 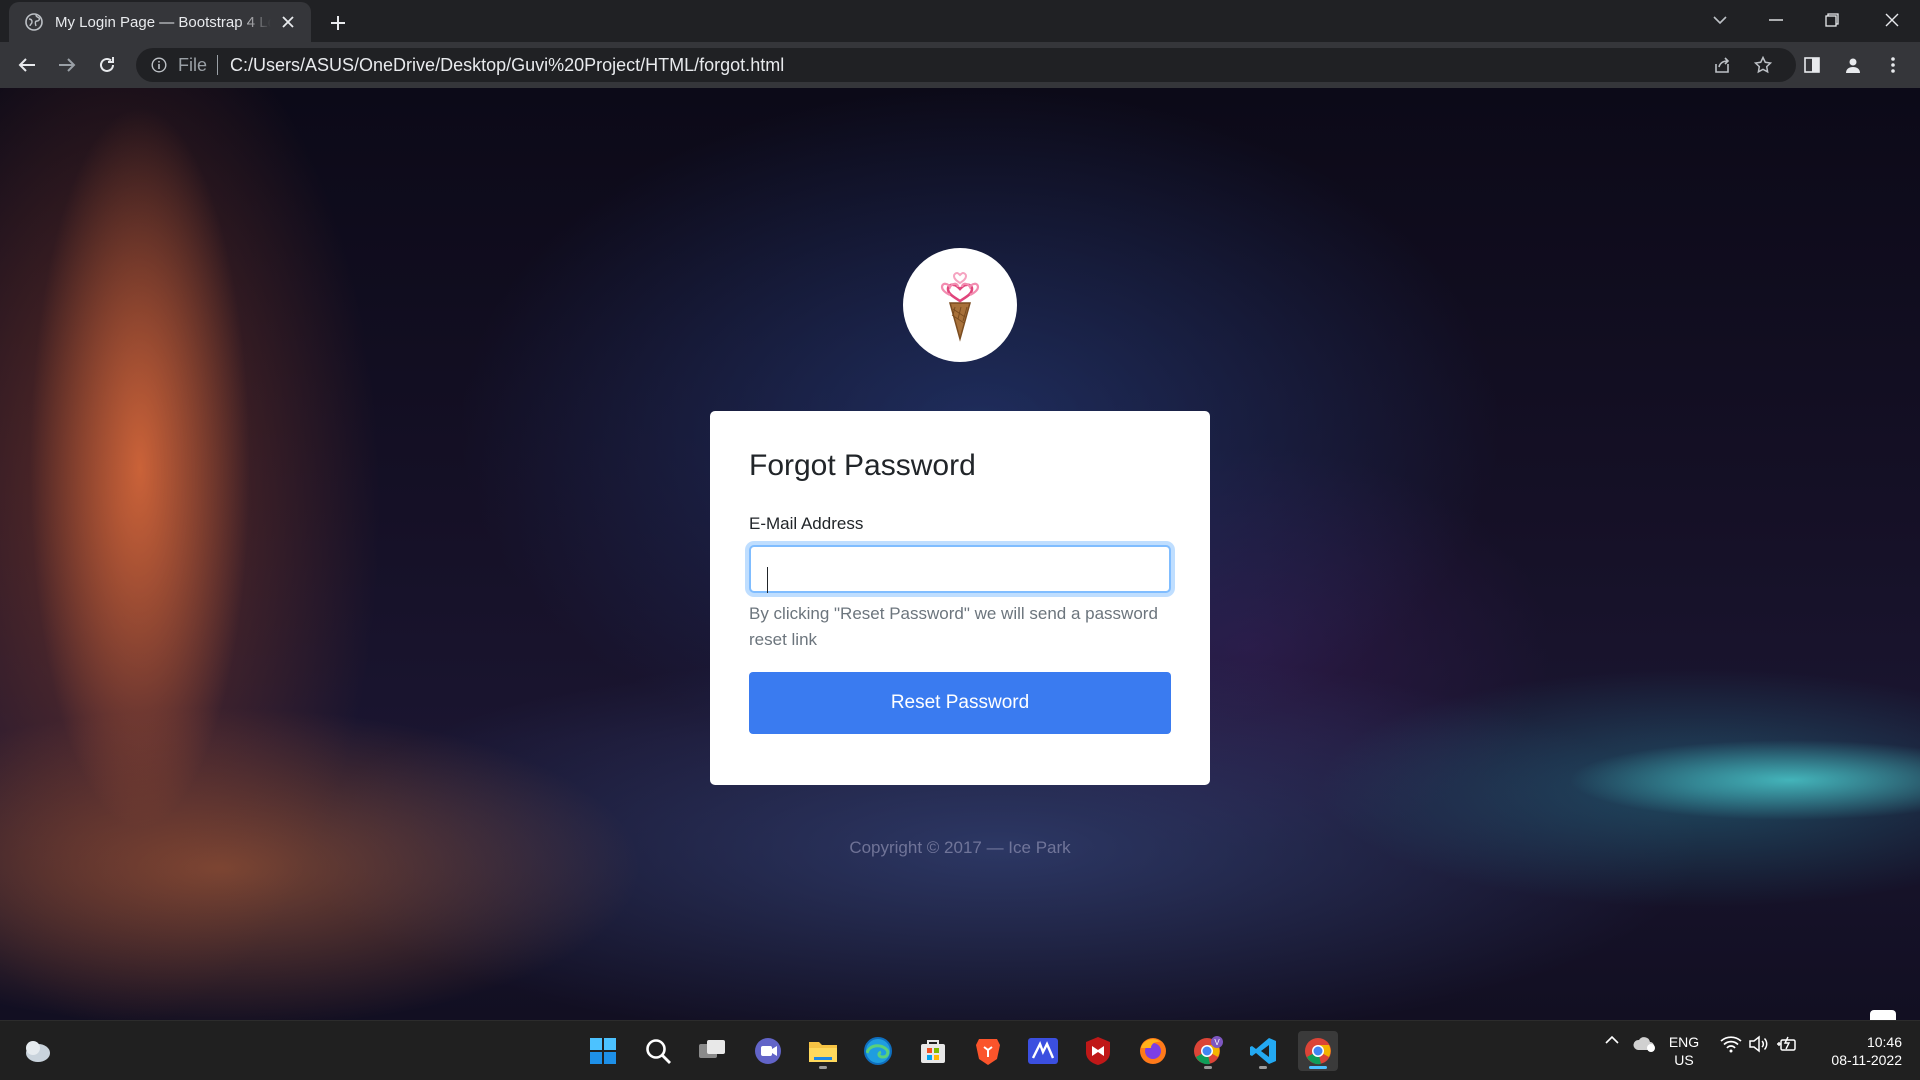 I want to click on brave-icon, so click(x=988, y=1051).